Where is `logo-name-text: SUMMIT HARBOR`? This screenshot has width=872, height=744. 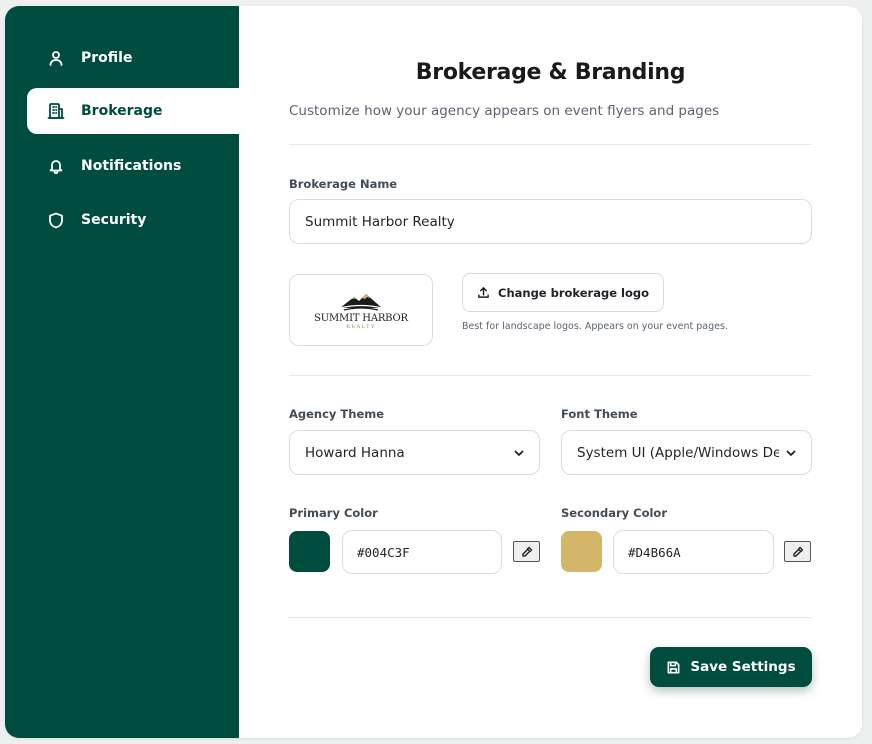
logo-name-text: SUMMIT HARBOR is located at coordinates (361, 318).